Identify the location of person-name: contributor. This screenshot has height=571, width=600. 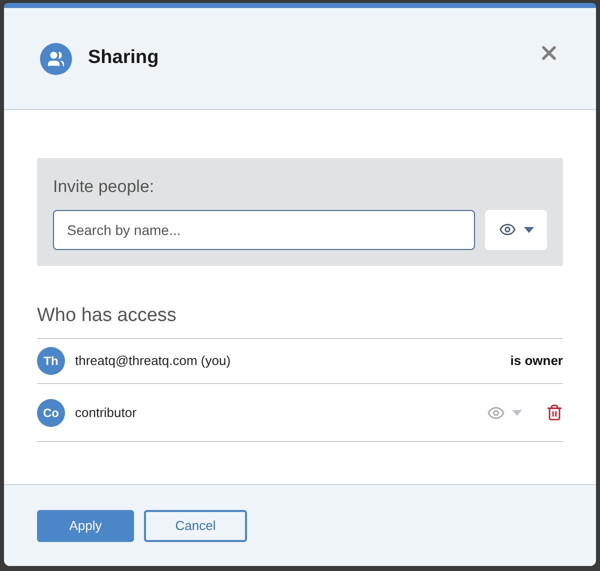
(106, 413).